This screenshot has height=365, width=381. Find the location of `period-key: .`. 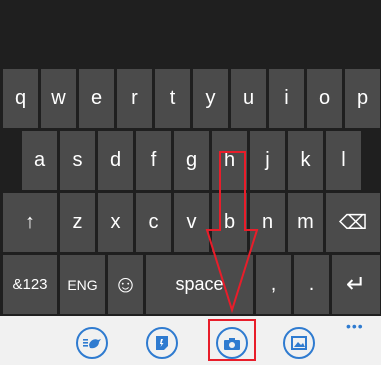

period-key: . is located at coordinates (311, 284).